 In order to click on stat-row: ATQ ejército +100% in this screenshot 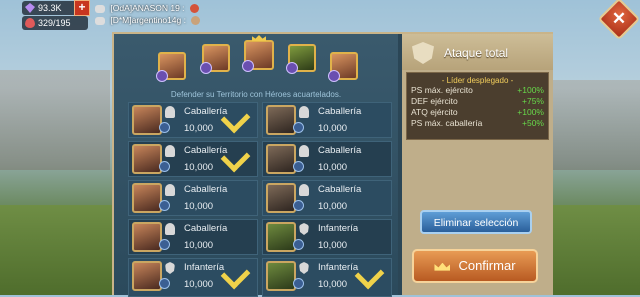, I will do `click(477, 112)`.